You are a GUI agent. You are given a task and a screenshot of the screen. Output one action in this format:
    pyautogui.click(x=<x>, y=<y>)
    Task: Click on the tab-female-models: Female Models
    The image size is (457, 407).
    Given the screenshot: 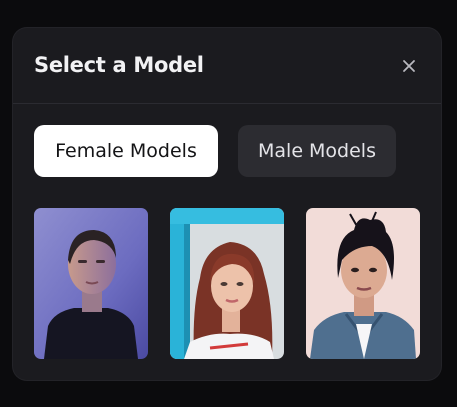 What is the action you would take?
    pyautogui.click(x=126, y=151)
    